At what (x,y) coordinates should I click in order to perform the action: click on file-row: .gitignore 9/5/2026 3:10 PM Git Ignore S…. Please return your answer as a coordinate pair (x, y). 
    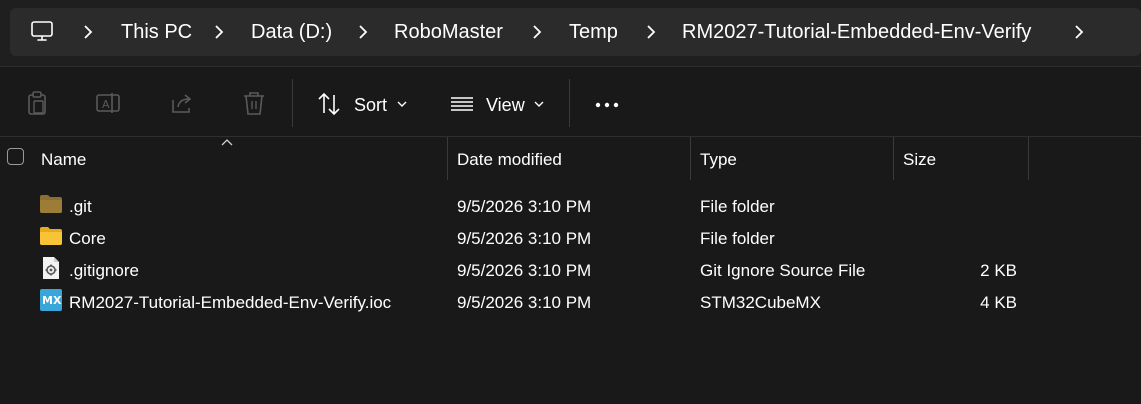
    Looking at the image, I should click on (570, 269).